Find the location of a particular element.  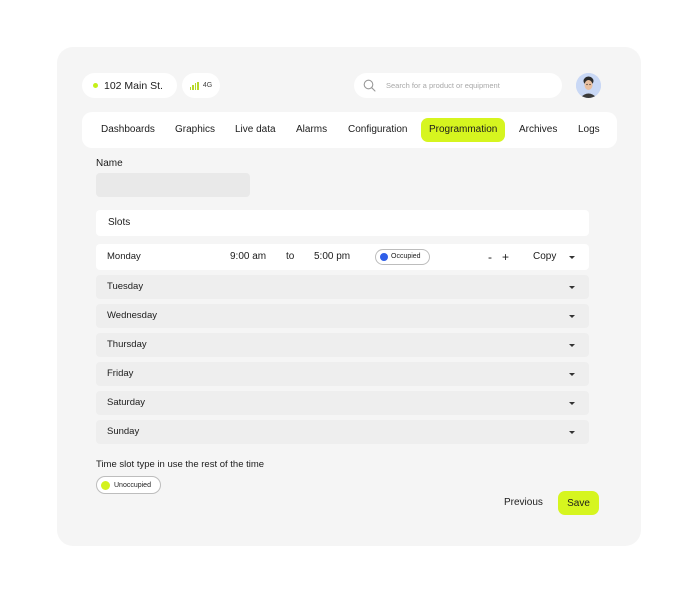

location-selector: 102 Main St. is located at coordinates (129, 85).